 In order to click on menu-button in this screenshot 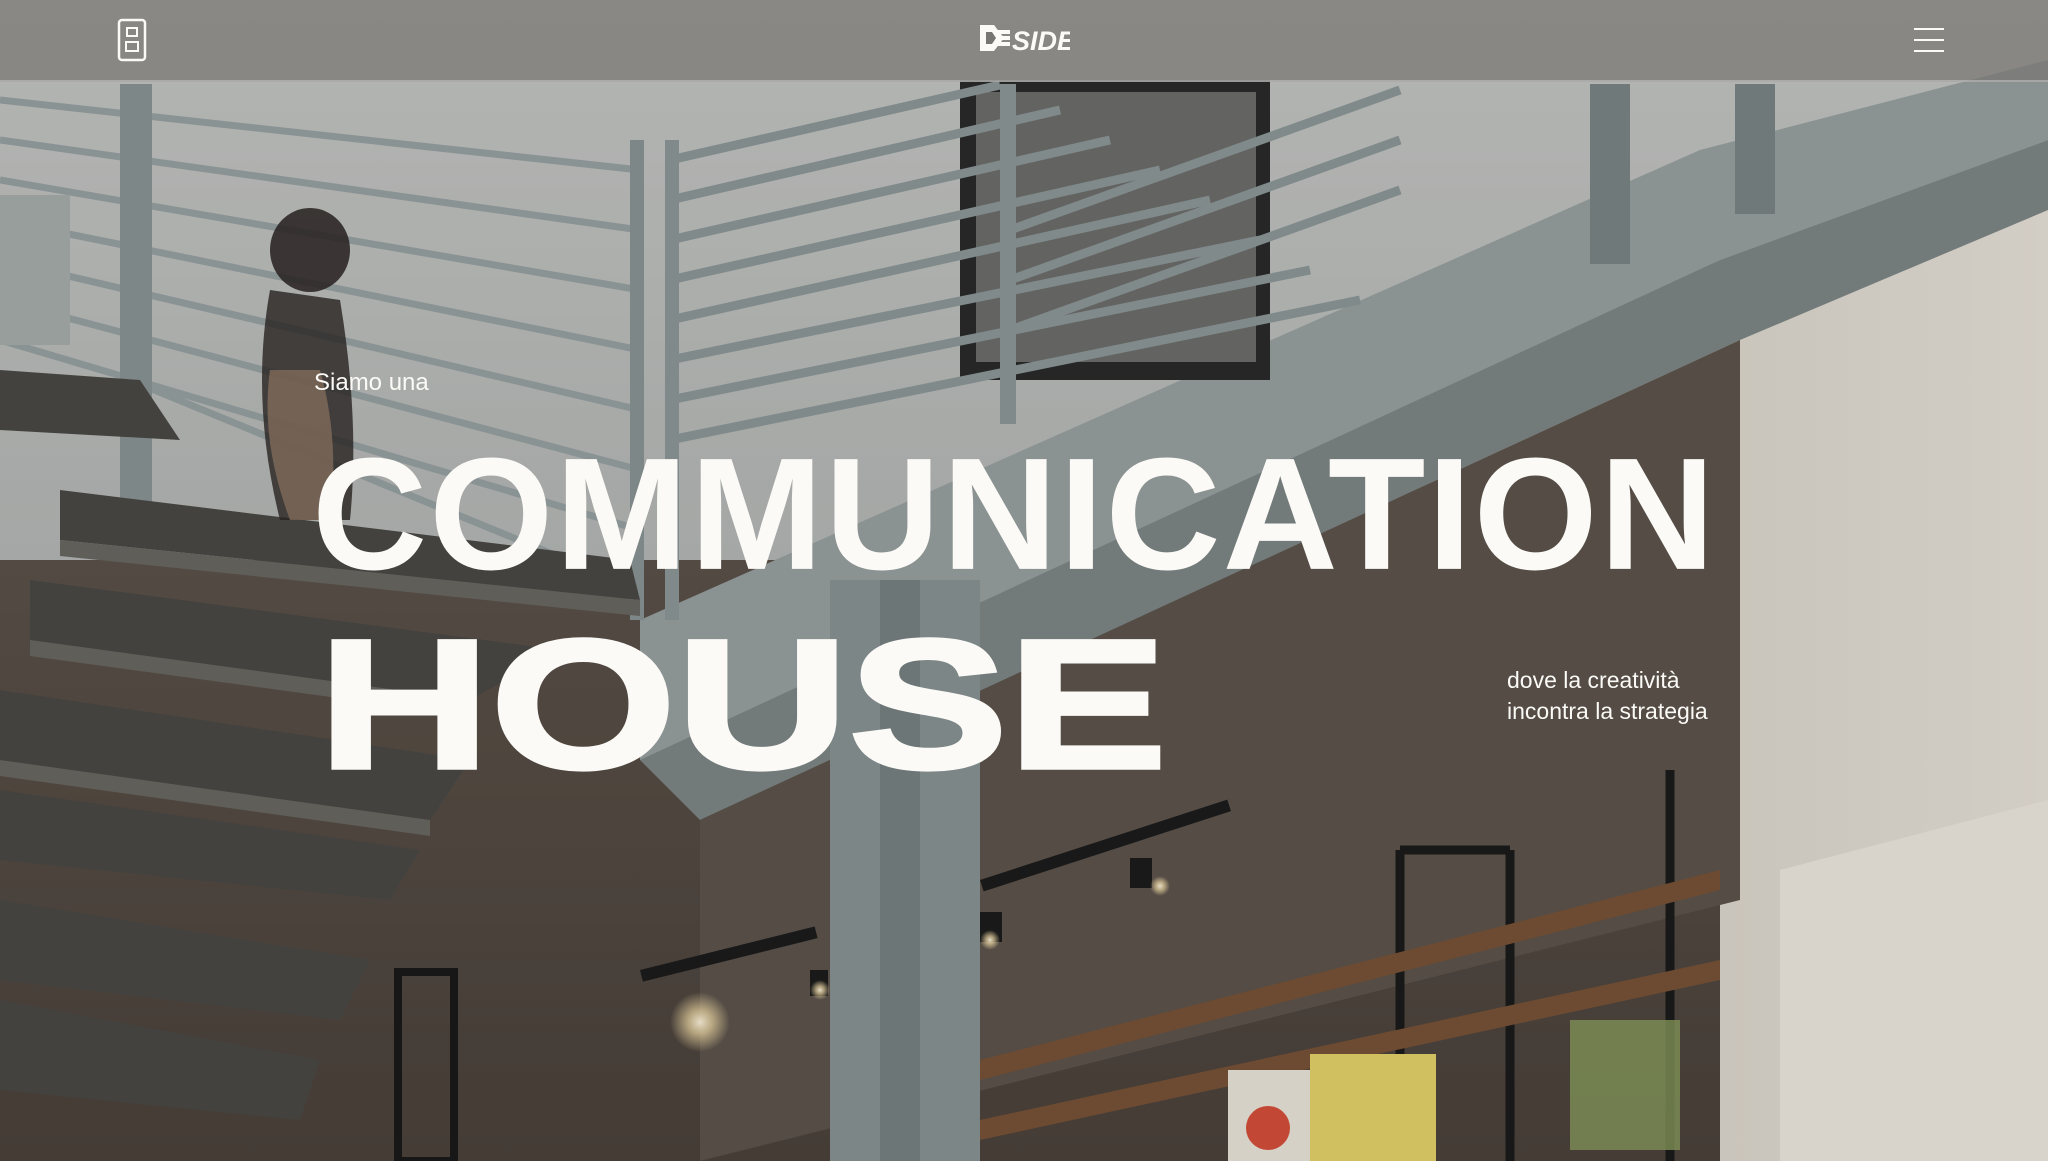, I will do `click(1931, 41)`.